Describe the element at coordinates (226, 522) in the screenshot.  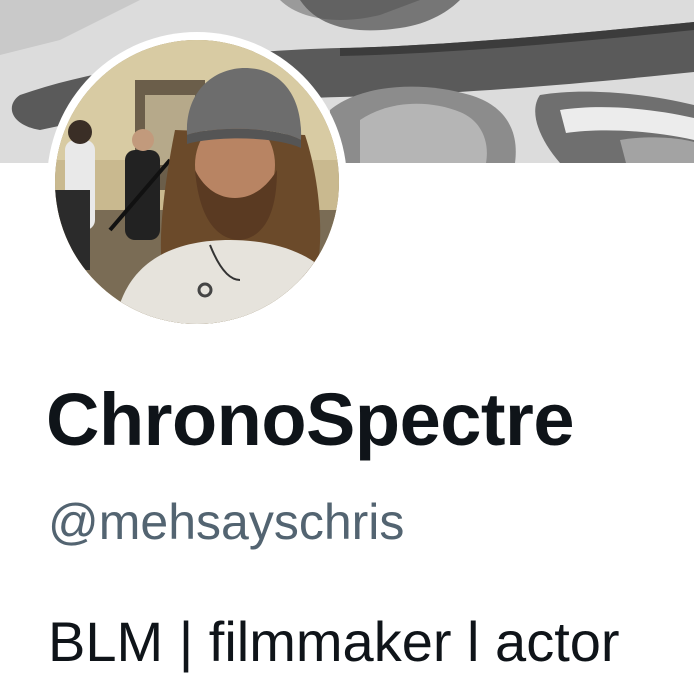
I see `user-handle: @mehsayschris` at that location.